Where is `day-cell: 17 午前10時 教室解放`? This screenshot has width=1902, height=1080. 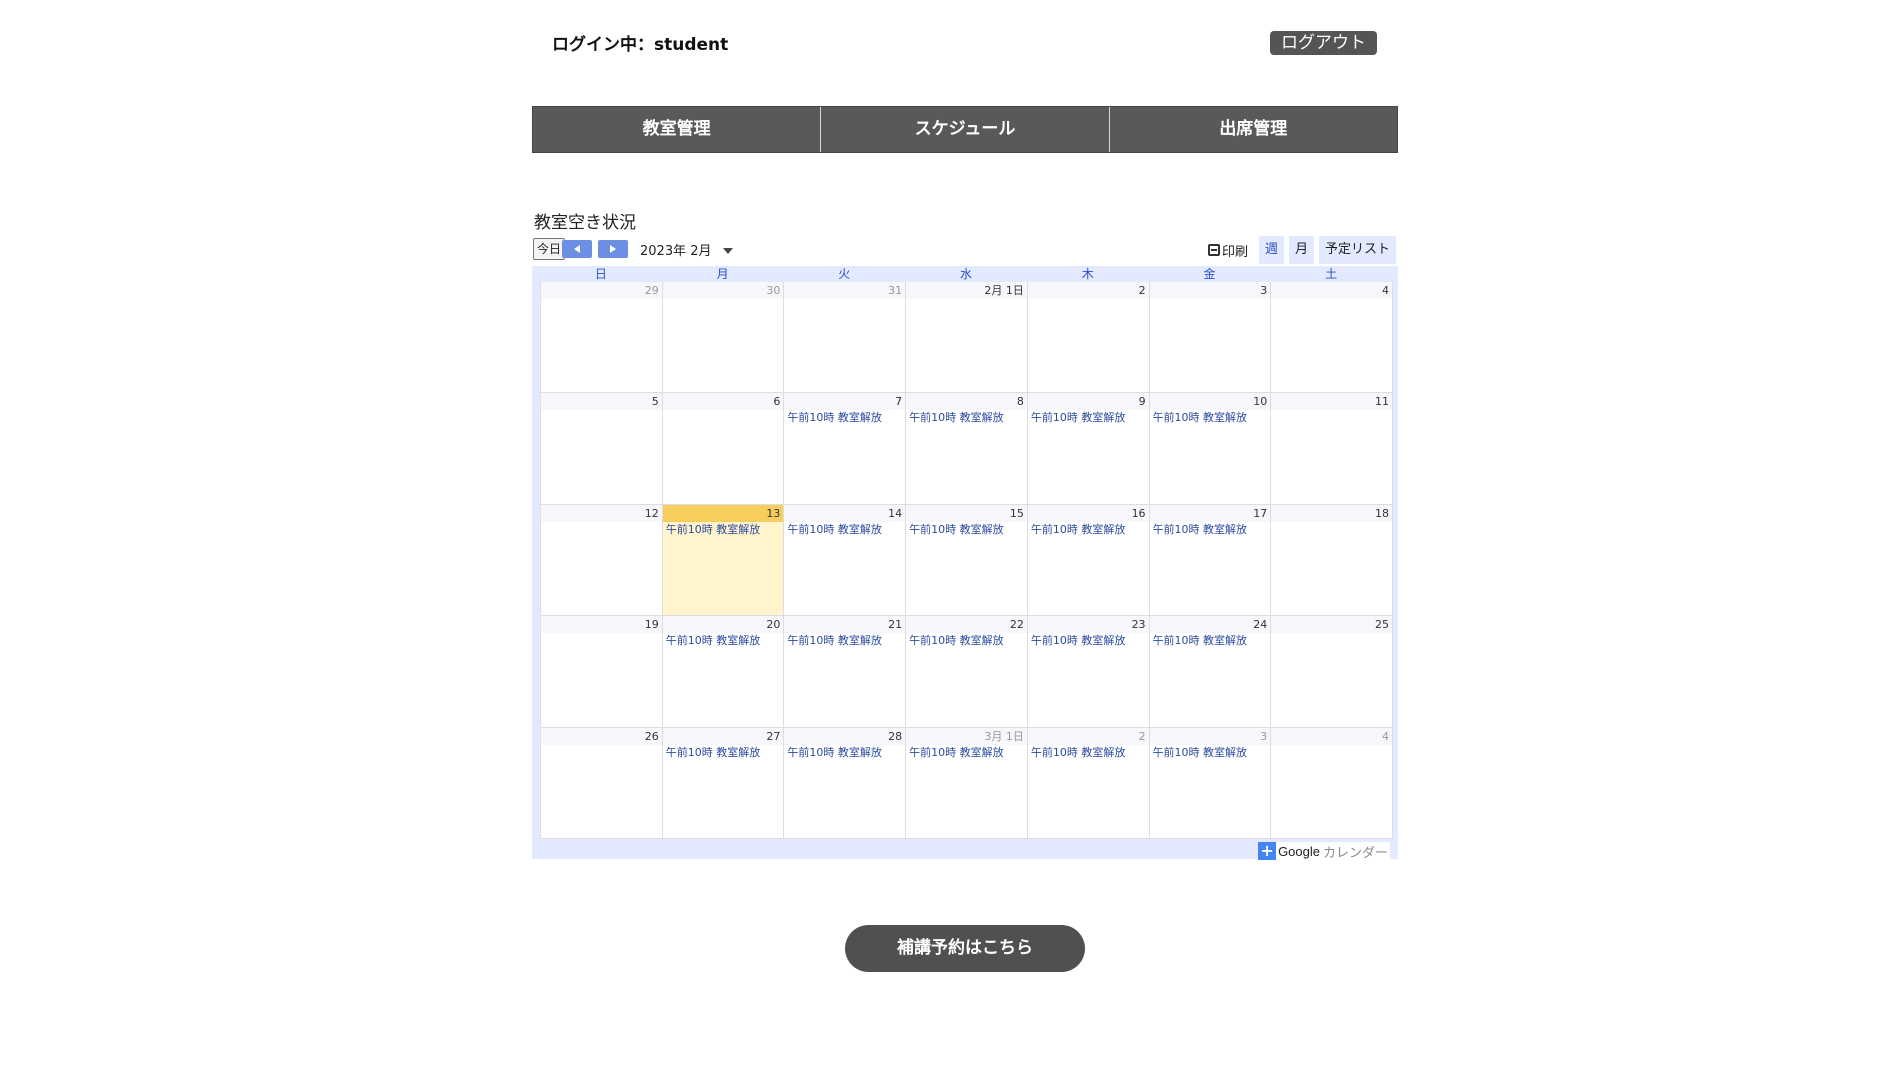
day-cell: 17 午前10時 教室解放 is located at coordinates (1210, 560).